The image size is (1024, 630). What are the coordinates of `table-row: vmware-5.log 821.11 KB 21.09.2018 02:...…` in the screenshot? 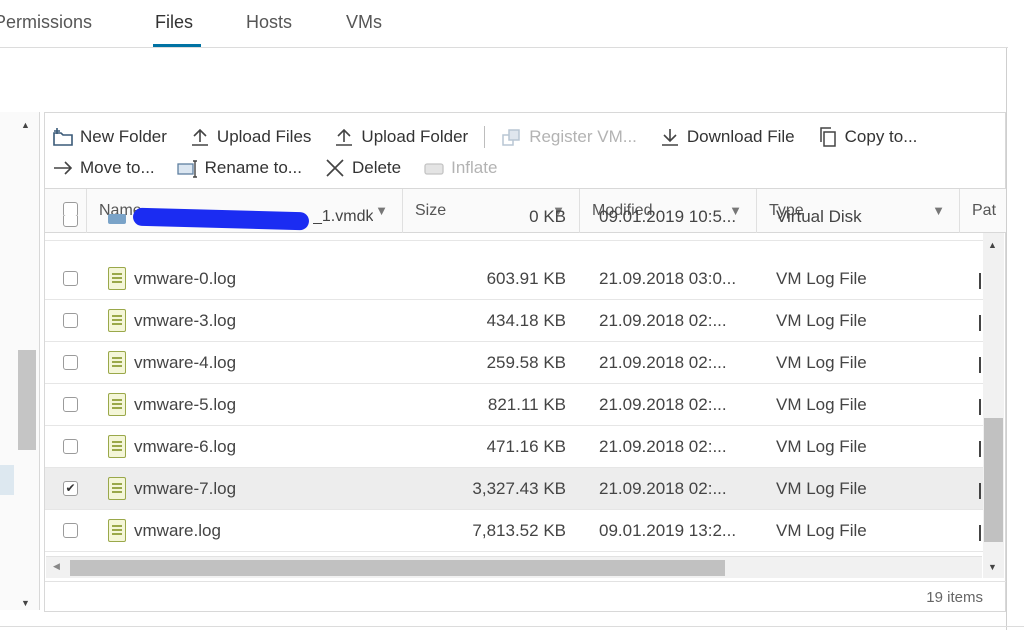 It's located at (514, 405).